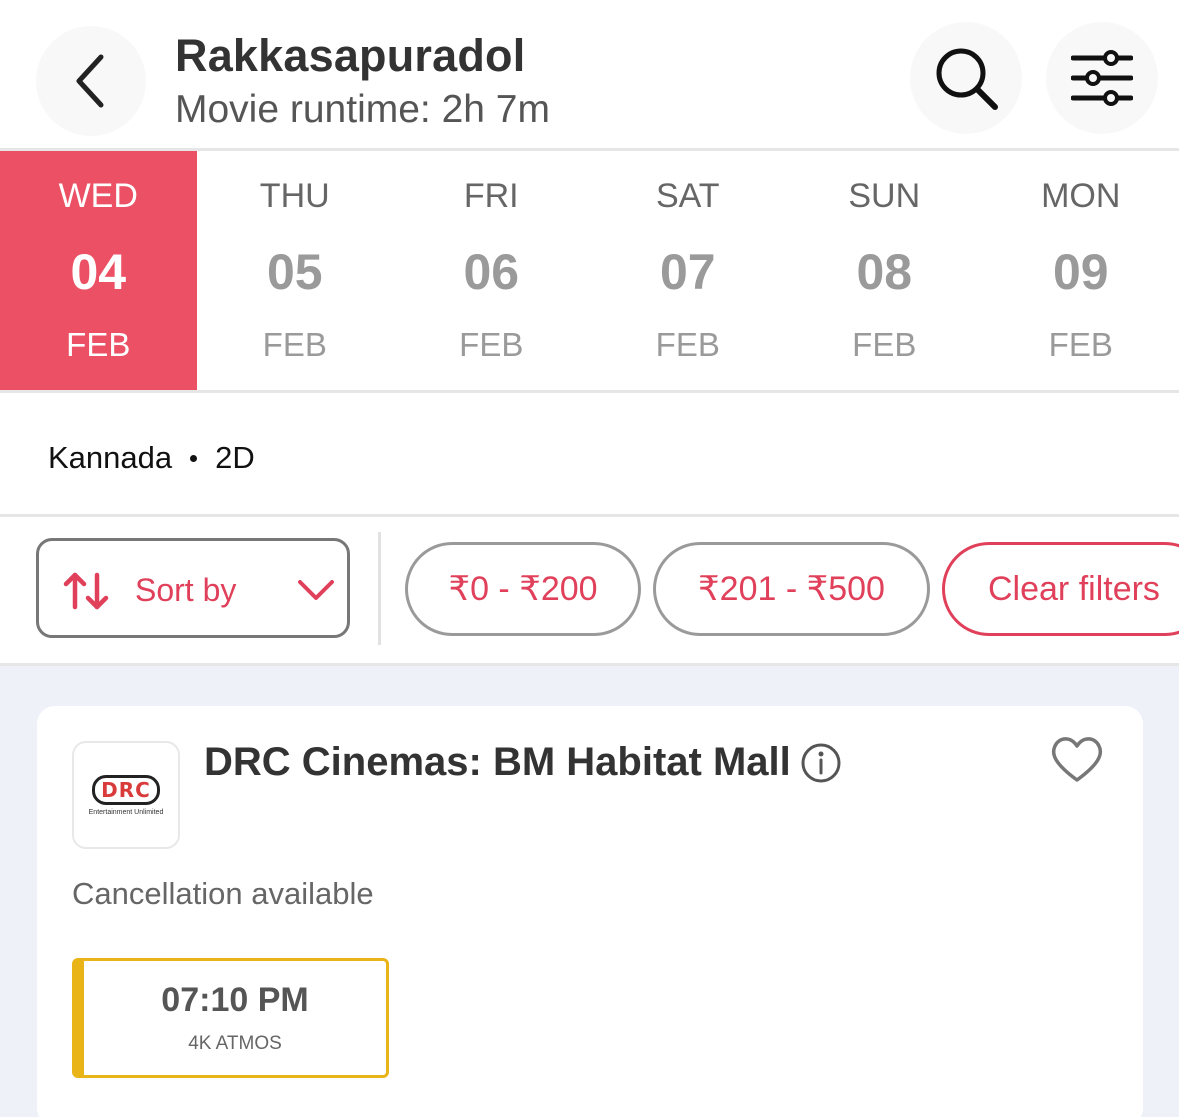 The height and width of the screenshot is (1117, 1179). Describe the element at coordinates (223, 893) in the screenshot. I see `cancellation-status: Cancellation available` at that location.